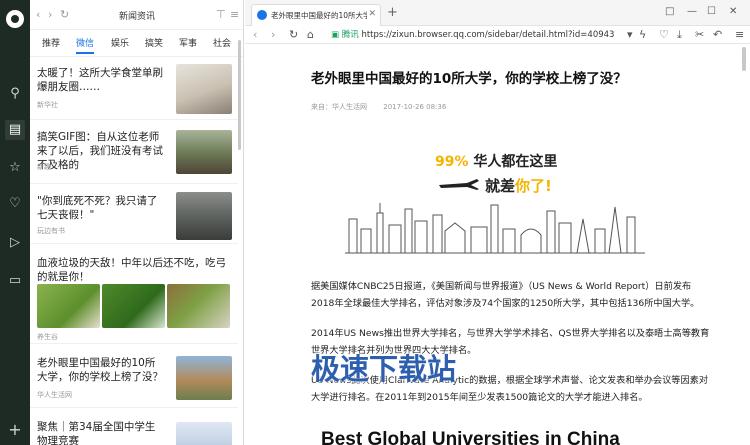 The image size is (750, 445). What do you see at coordinates (239, 95) in the screenshot?
I see `panel-scrollbar` at bounding box center [239, 95].